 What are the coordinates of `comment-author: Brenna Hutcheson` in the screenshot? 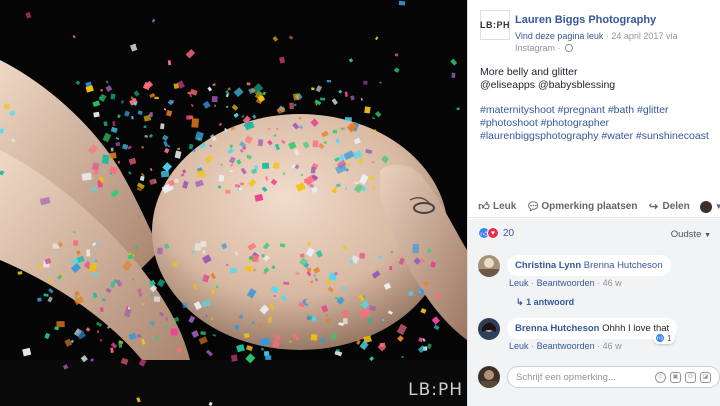 It's located at (557, 328).